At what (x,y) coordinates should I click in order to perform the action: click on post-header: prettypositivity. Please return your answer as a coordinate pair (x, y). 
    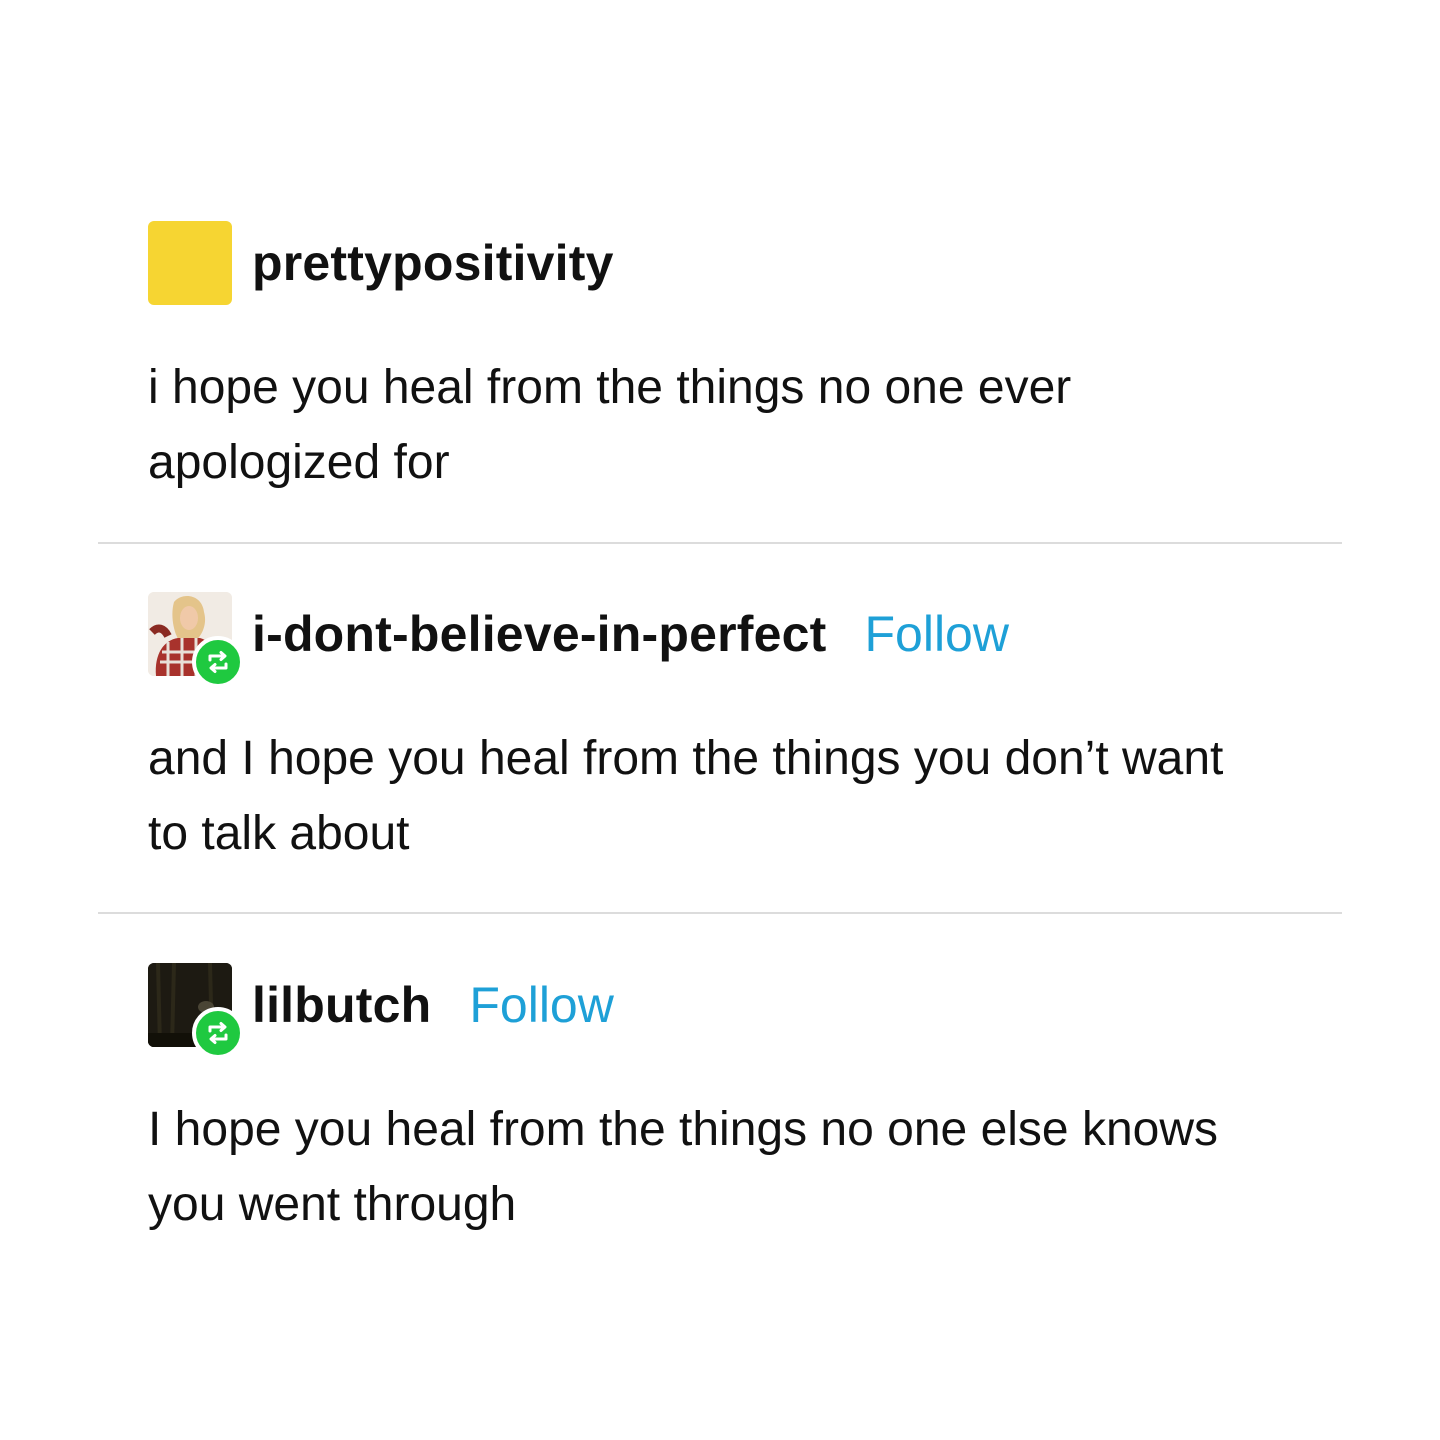
    Looking at the image, I should click on (381, 263).